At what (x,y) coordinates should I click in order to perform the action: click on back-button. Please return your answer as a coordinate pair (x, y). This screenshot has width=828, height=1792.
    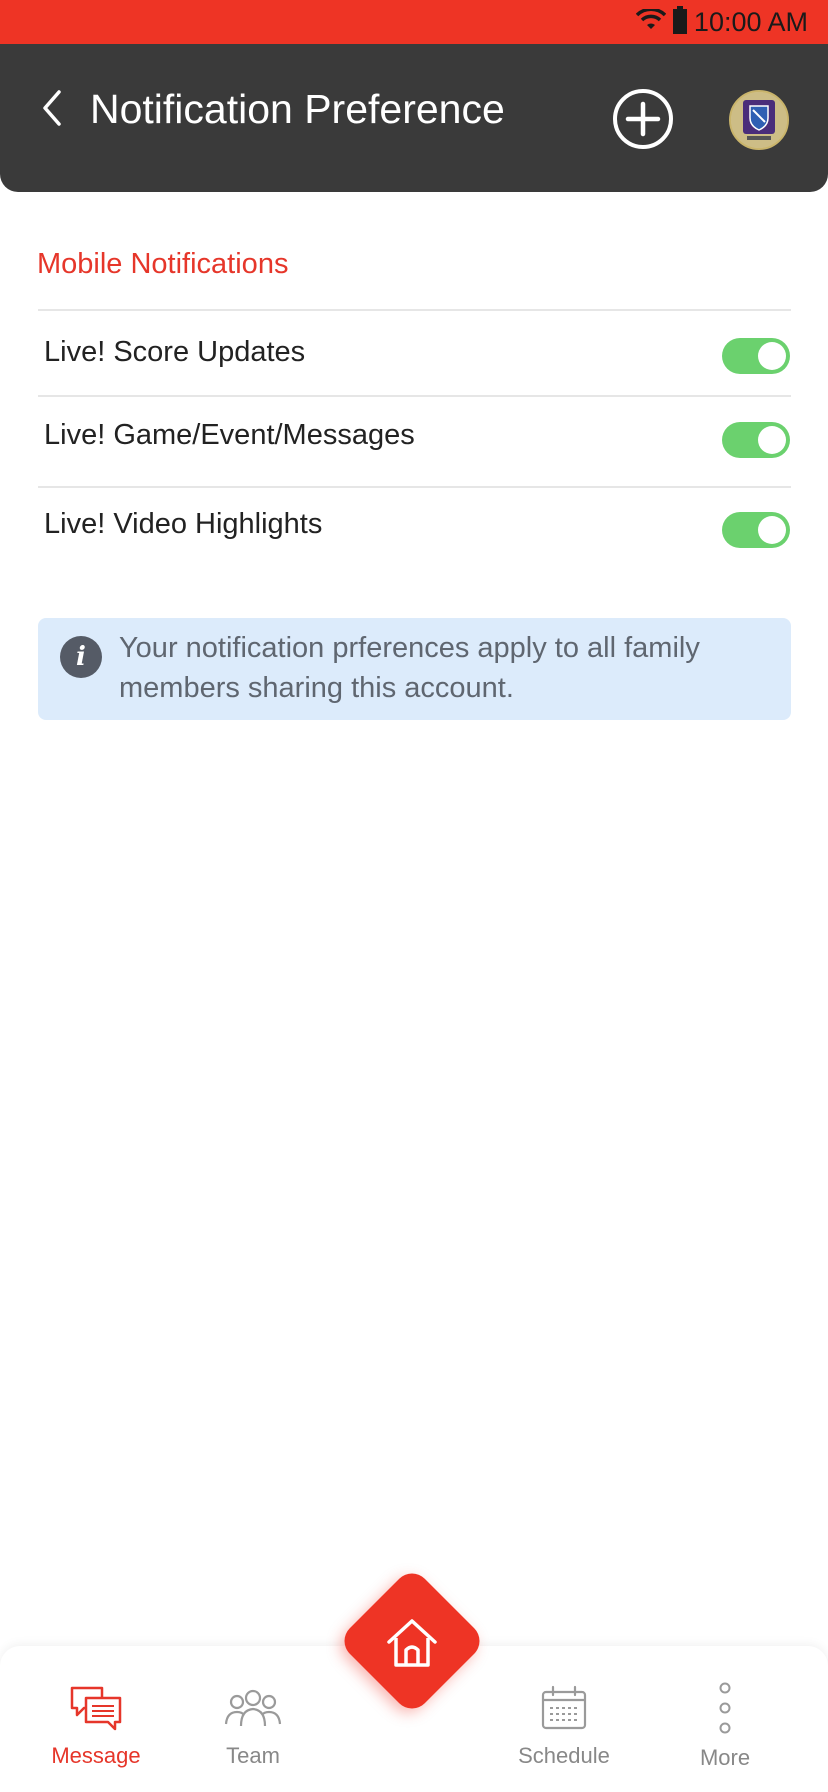
    Looking at the image, I should click on (52, 110).